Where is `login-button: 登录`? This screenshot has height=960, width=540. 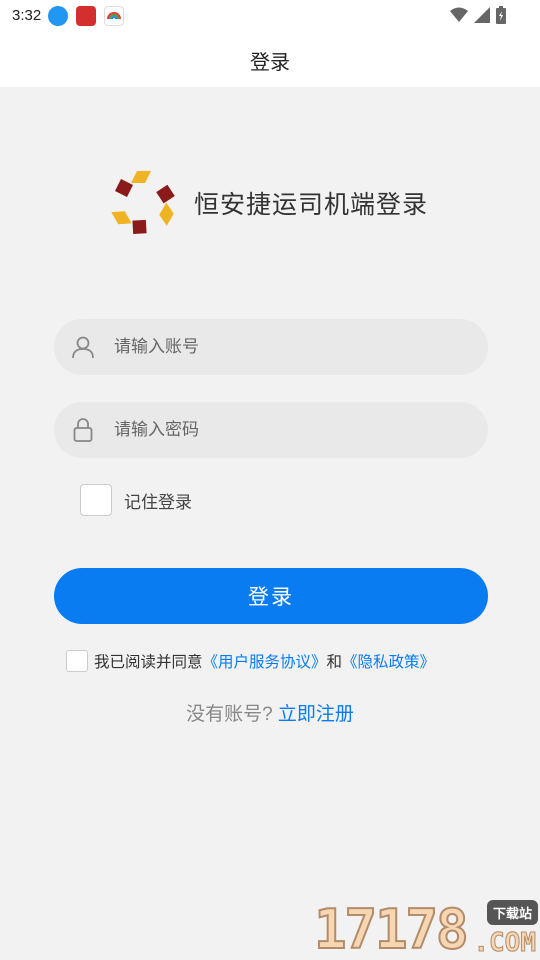
login-button: 登录 is located at coordinates (271, 596).